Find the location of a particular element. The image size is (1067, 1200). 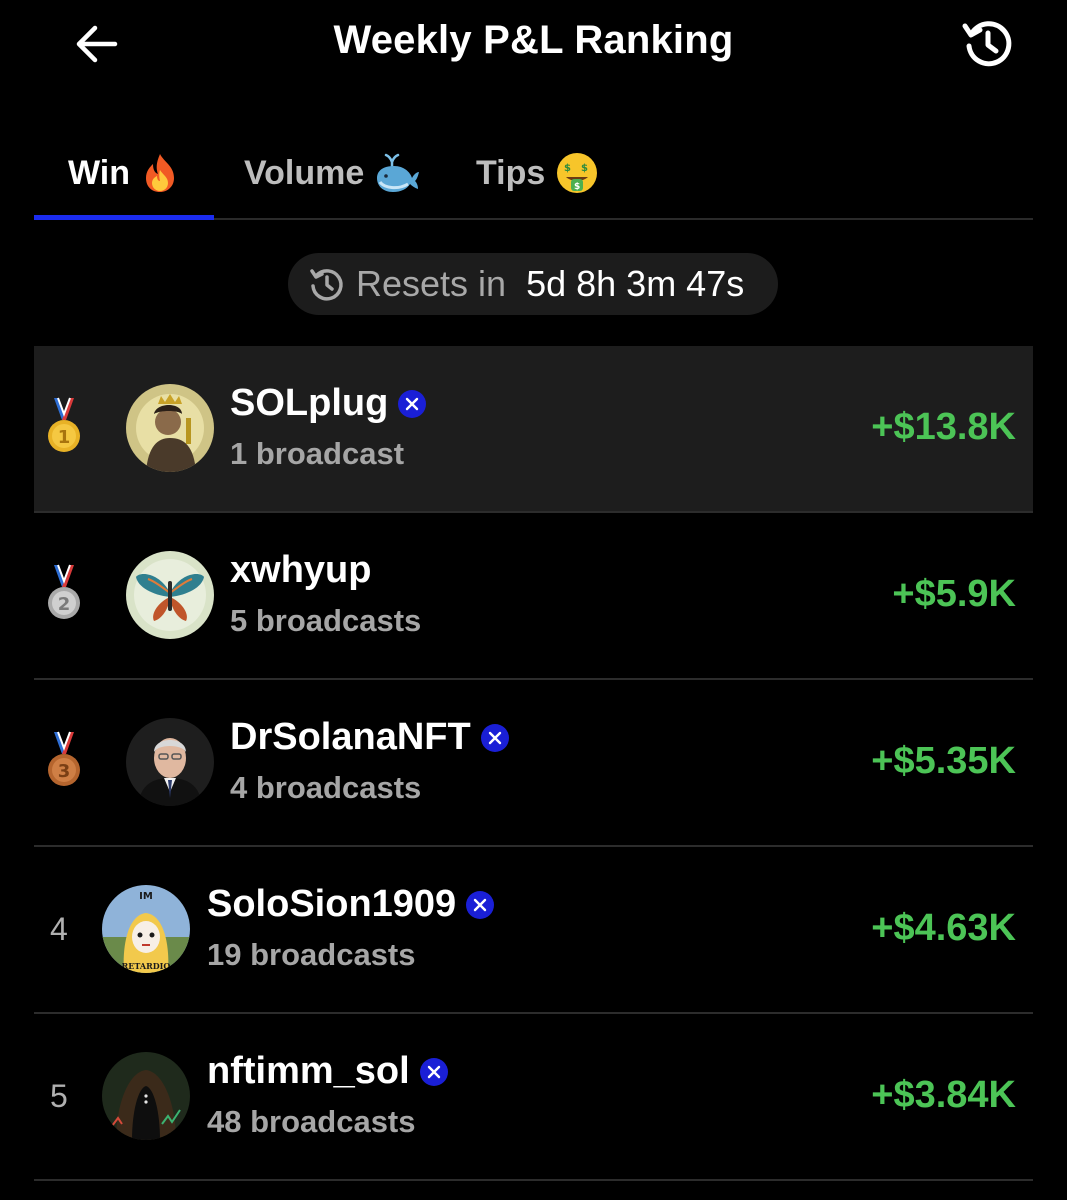

broadcast-count: 1 broadcast is located at coordinates (317, 453).